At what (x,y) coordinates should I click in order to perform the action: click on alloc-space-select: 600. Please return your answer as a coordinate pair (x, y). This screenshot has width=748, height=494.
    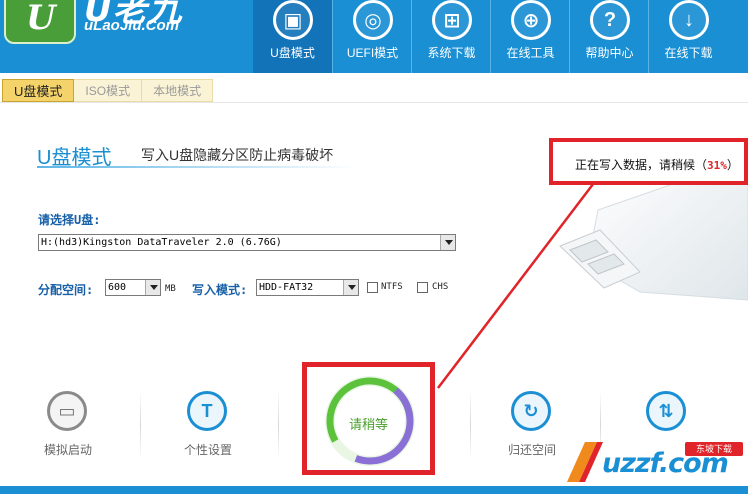
    Looking at the image, I should click on (133, 287).